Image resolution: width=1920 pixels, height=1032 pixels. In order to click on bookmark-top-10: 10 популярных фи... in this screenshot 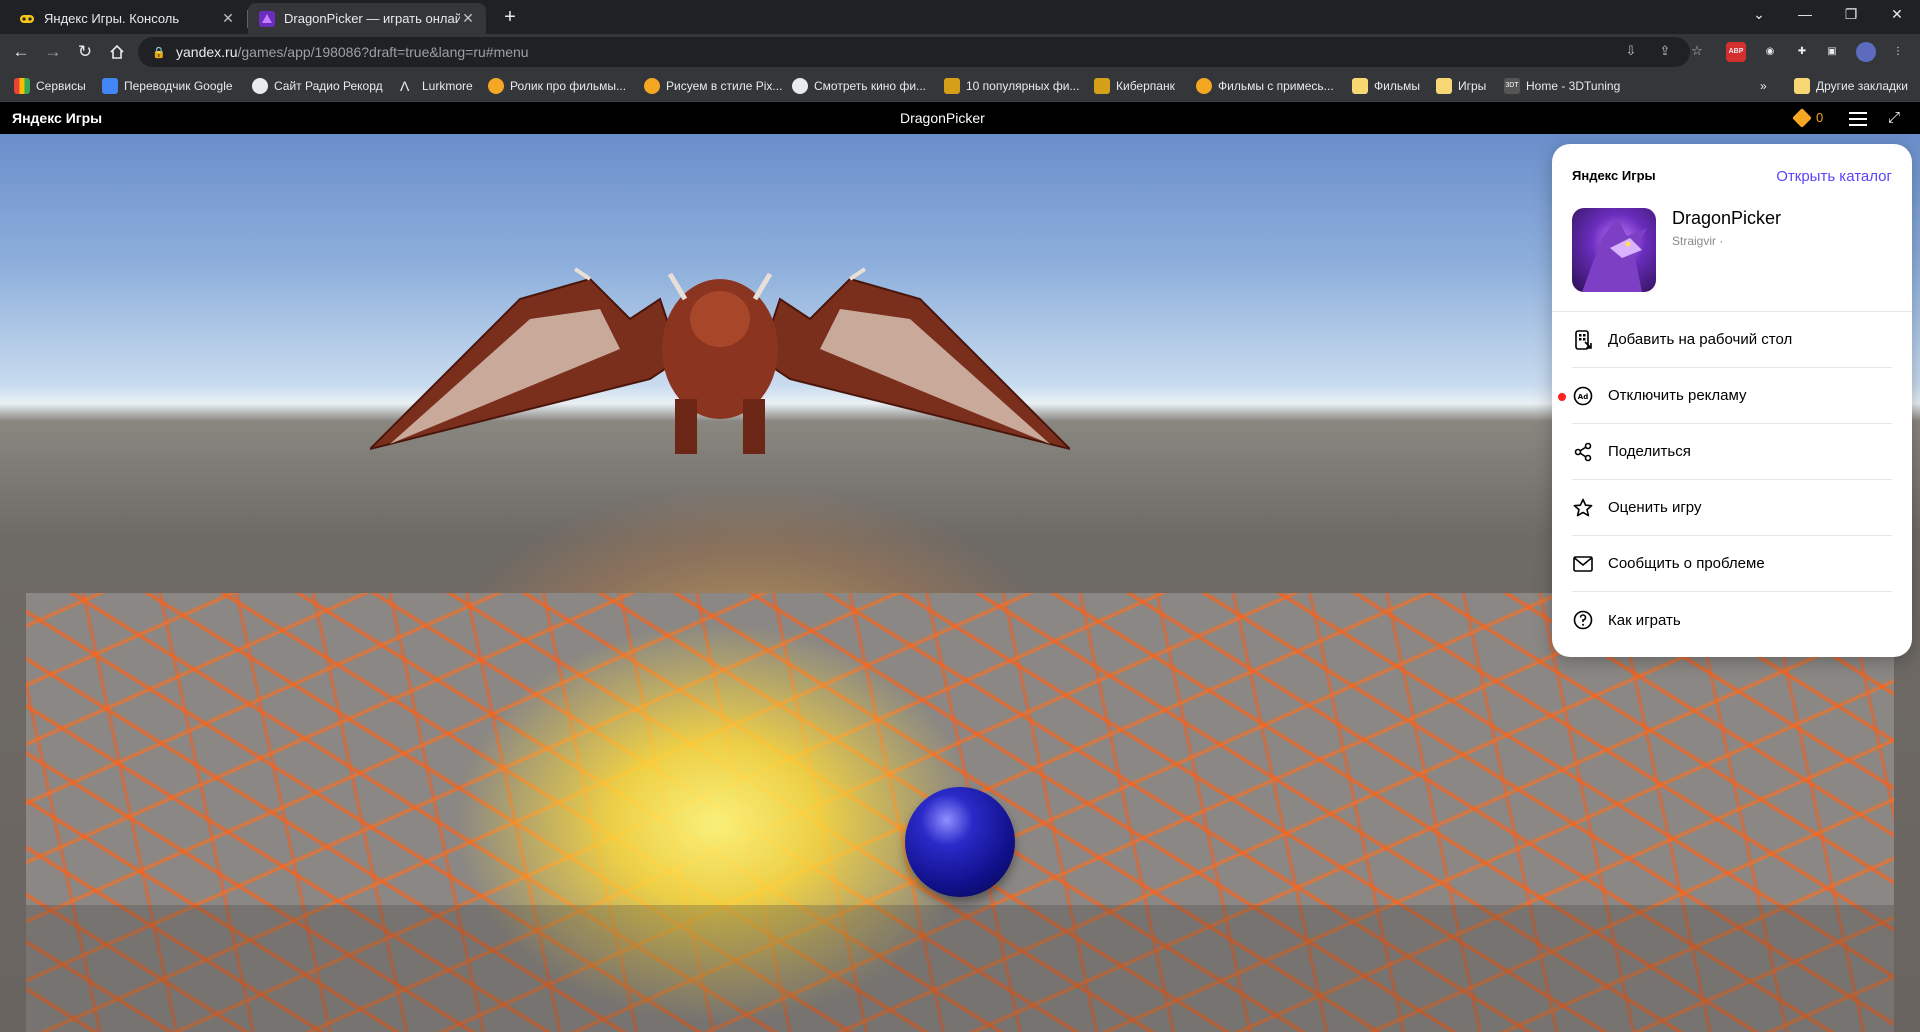, I will do `click(1011, 86)`.